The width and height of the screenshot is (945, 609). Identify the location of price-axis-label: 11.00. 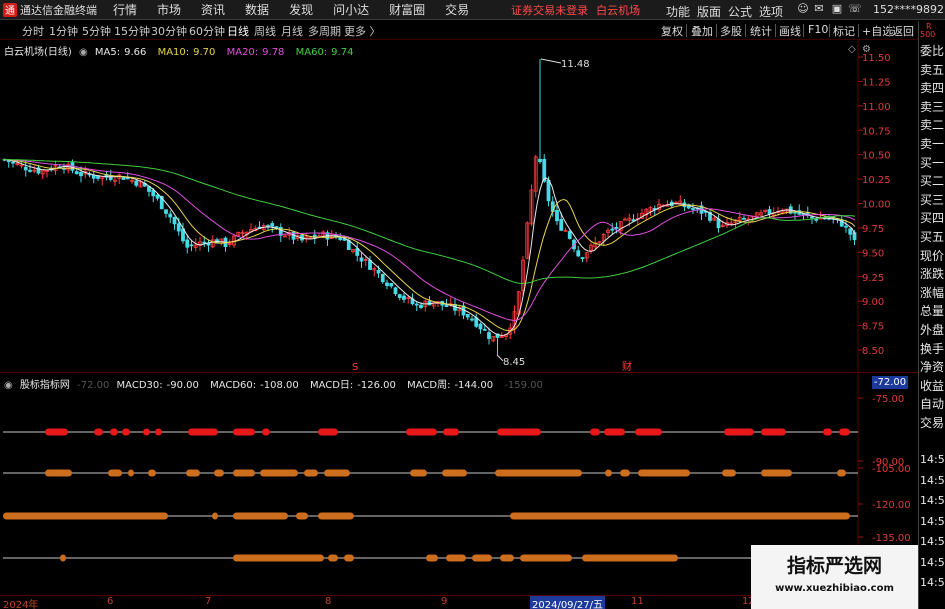
(876, 107).